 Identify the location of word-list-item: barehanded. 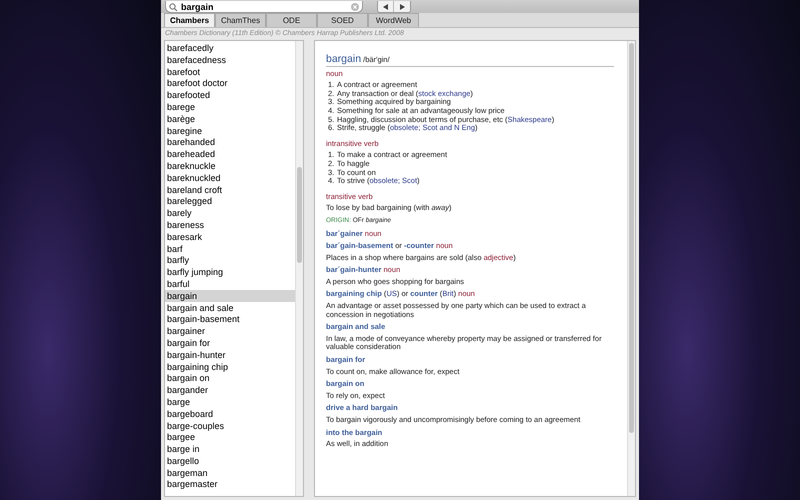
(230, 142).